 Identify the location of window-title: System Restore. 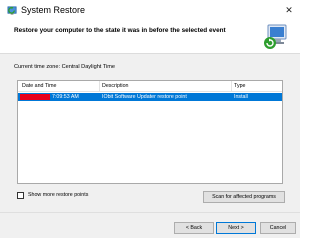
(53, 10).